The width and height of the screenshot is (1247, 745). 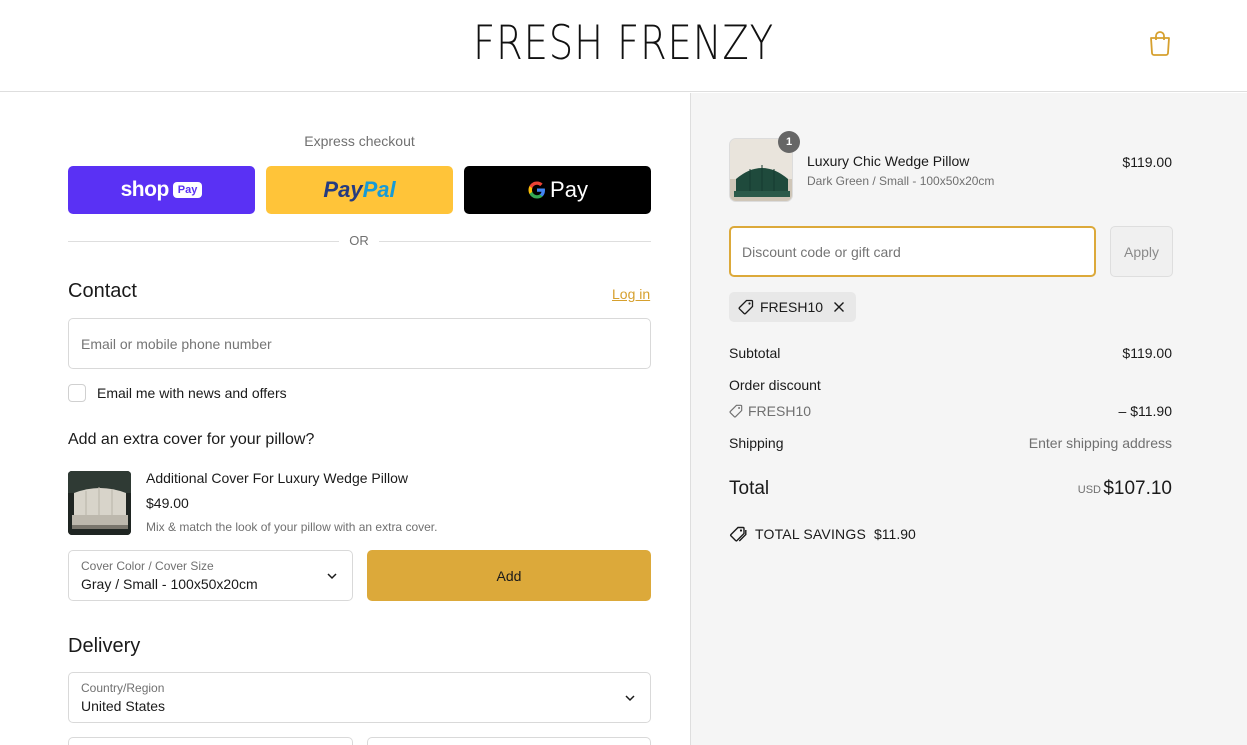 What do you see at coordinates (749, 488) in the screenshot?
I see `total-label: Total` at bounding box center [749, 488].